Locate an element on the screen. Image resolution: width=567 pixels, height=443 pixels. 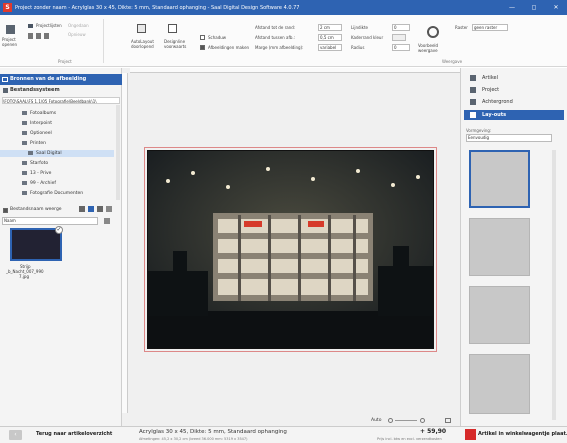
design-line-button: Designline voorwaarts is located at coordinates (178, 44).